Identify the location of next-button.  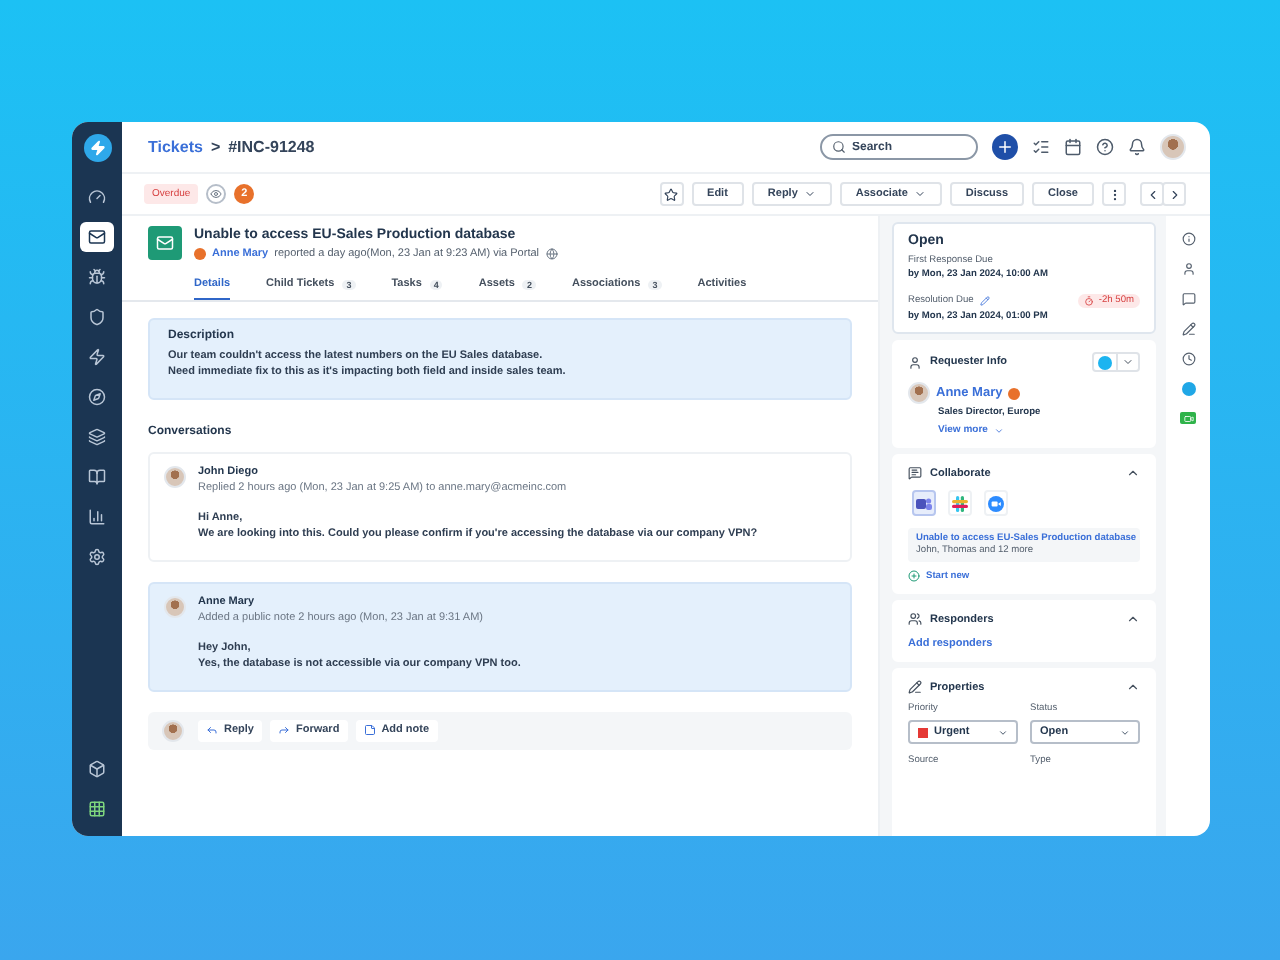
(1174, 194).